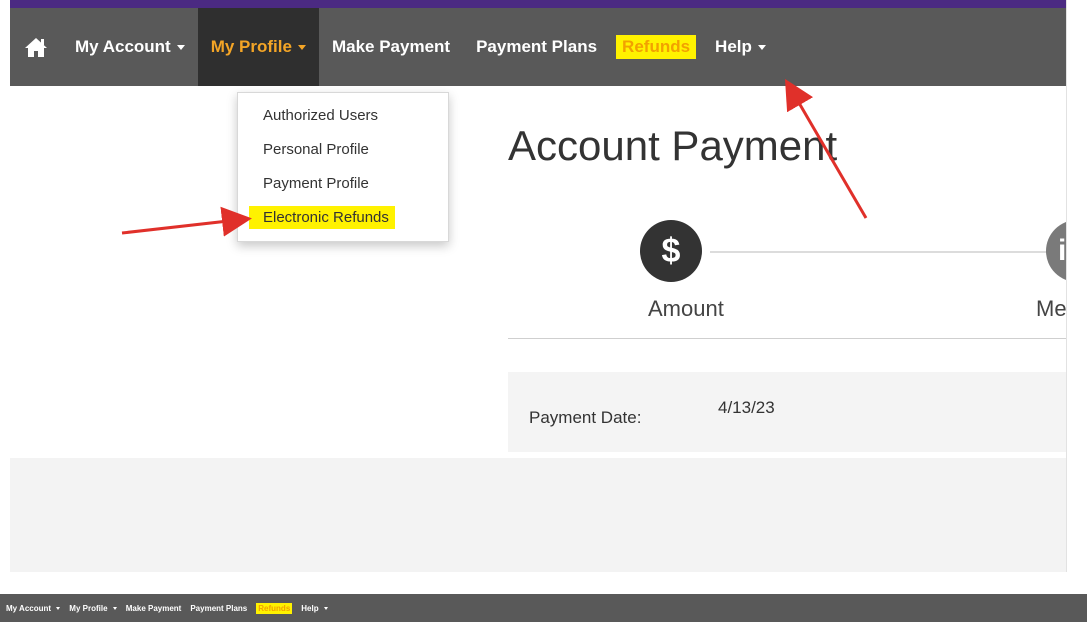 The width and height of the screenshot is (1087, 622). I want to click on menu-item-electronic-refunds: Electronic Refunds, so click(343, 222).